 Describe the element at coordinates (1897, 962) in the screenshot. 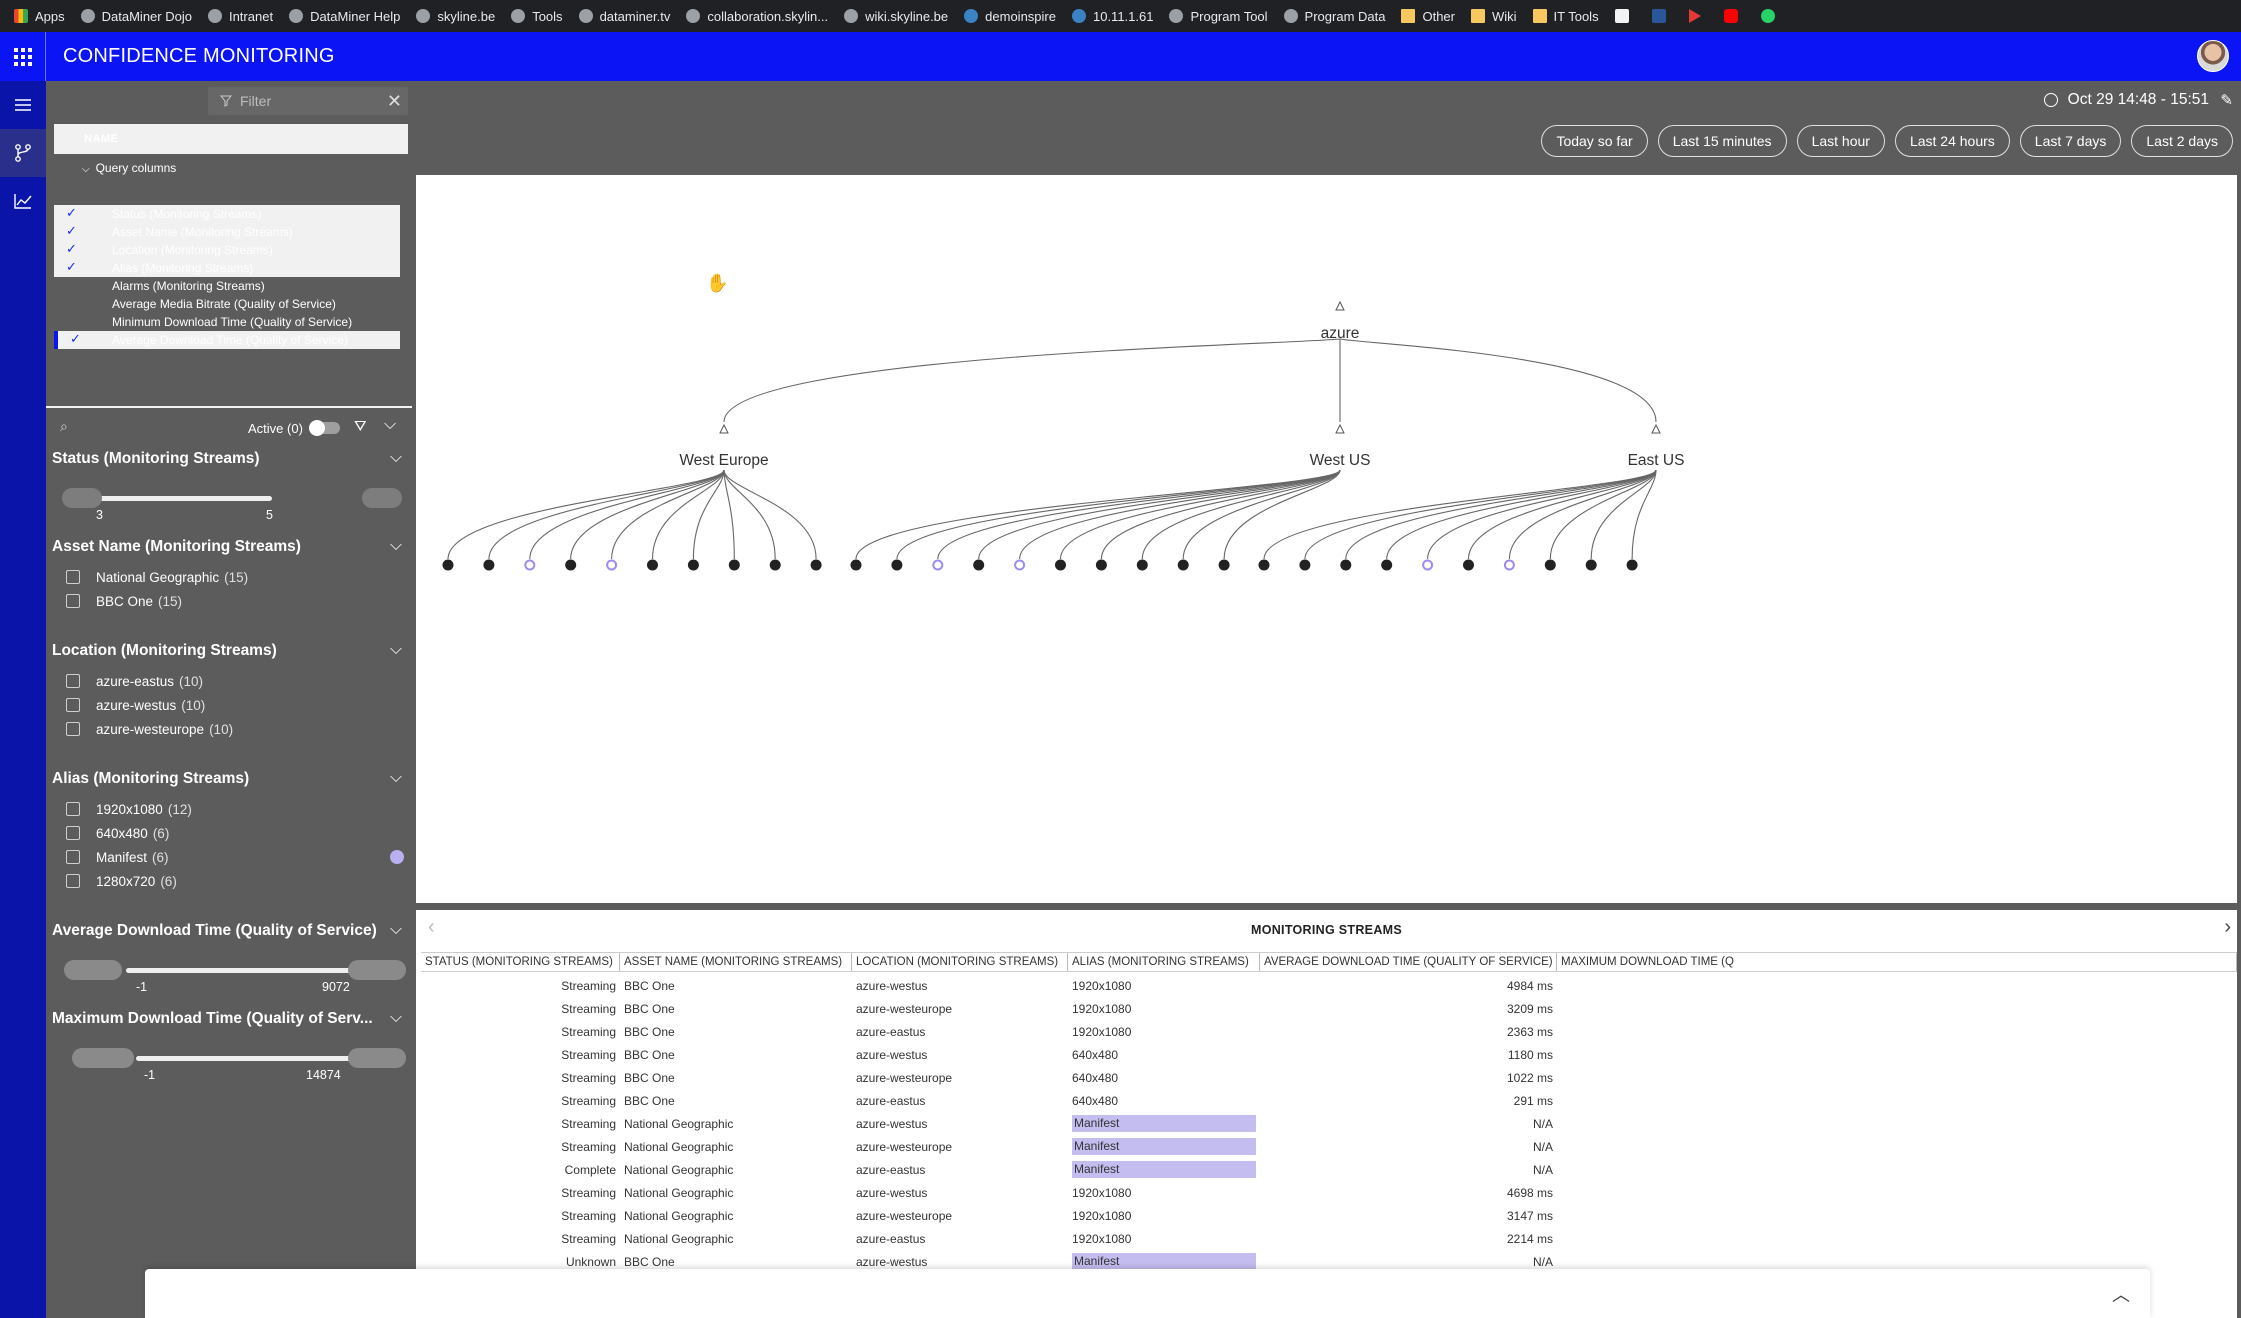

I see `column-header: MAXIMUM DOWNLOAD TIME (Q` at that location.